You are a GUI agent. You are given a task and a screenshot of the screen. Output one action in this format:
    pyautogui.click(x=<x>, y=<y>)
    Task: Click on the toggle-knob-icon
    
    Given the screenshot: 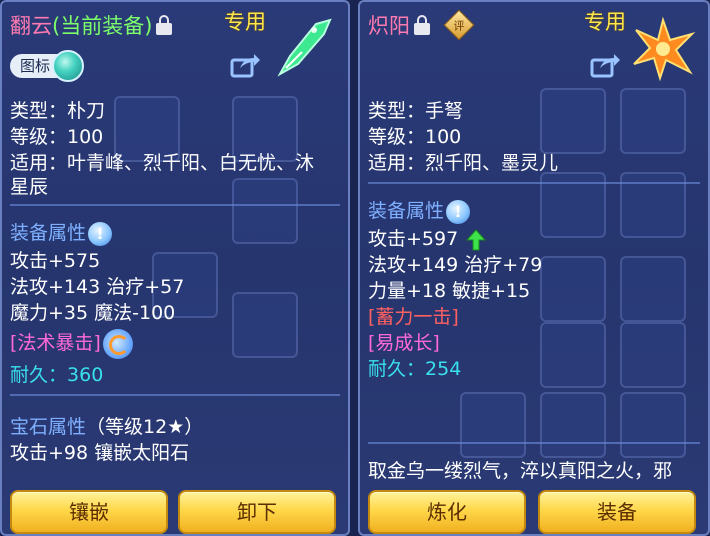 What is the action you would take?
    pyautogui.click(x=68, y=66)
    